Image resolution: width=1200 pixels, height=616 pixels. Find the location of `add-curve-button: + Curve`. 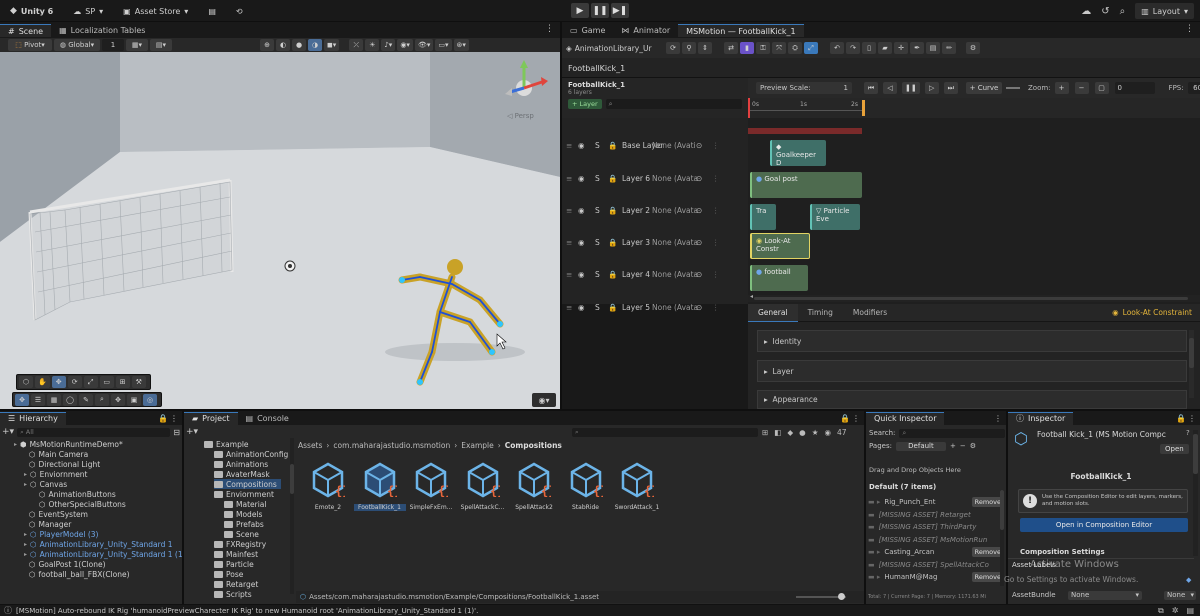

add-curve-button: + Curve is located at coordinates (984, 88).